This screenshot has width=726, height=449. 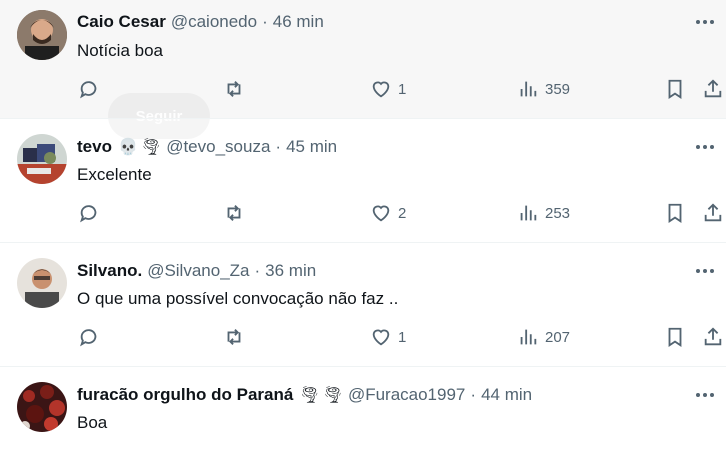 What do you see at coordinates (363, 339) in the screenshot?
I see `action-bar: 1 207` at bounding box center [363, 339].